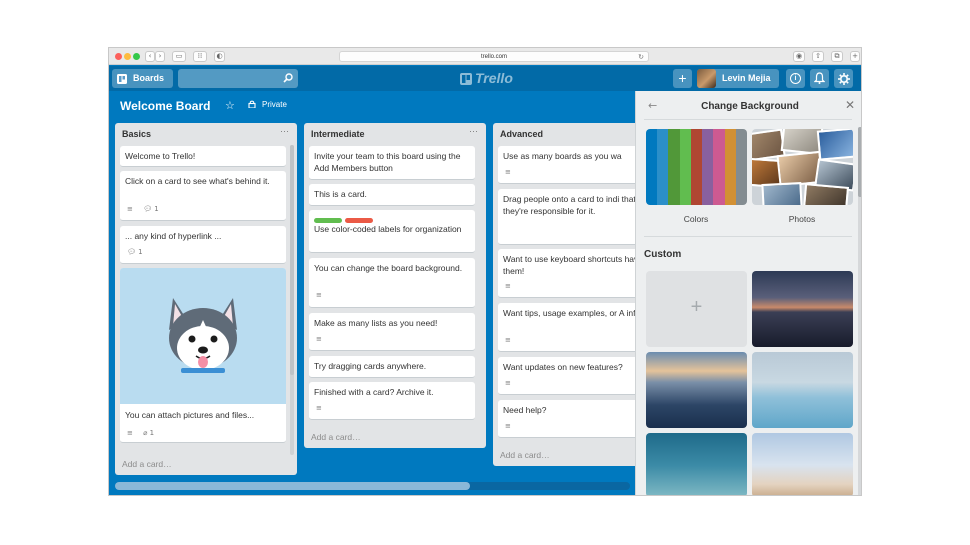 The height and width of the screenshot is (545, 970). What do you see at coordinates (843, 78) in the screenshot?
I see `settings-button` at bounding box center [843, 78].